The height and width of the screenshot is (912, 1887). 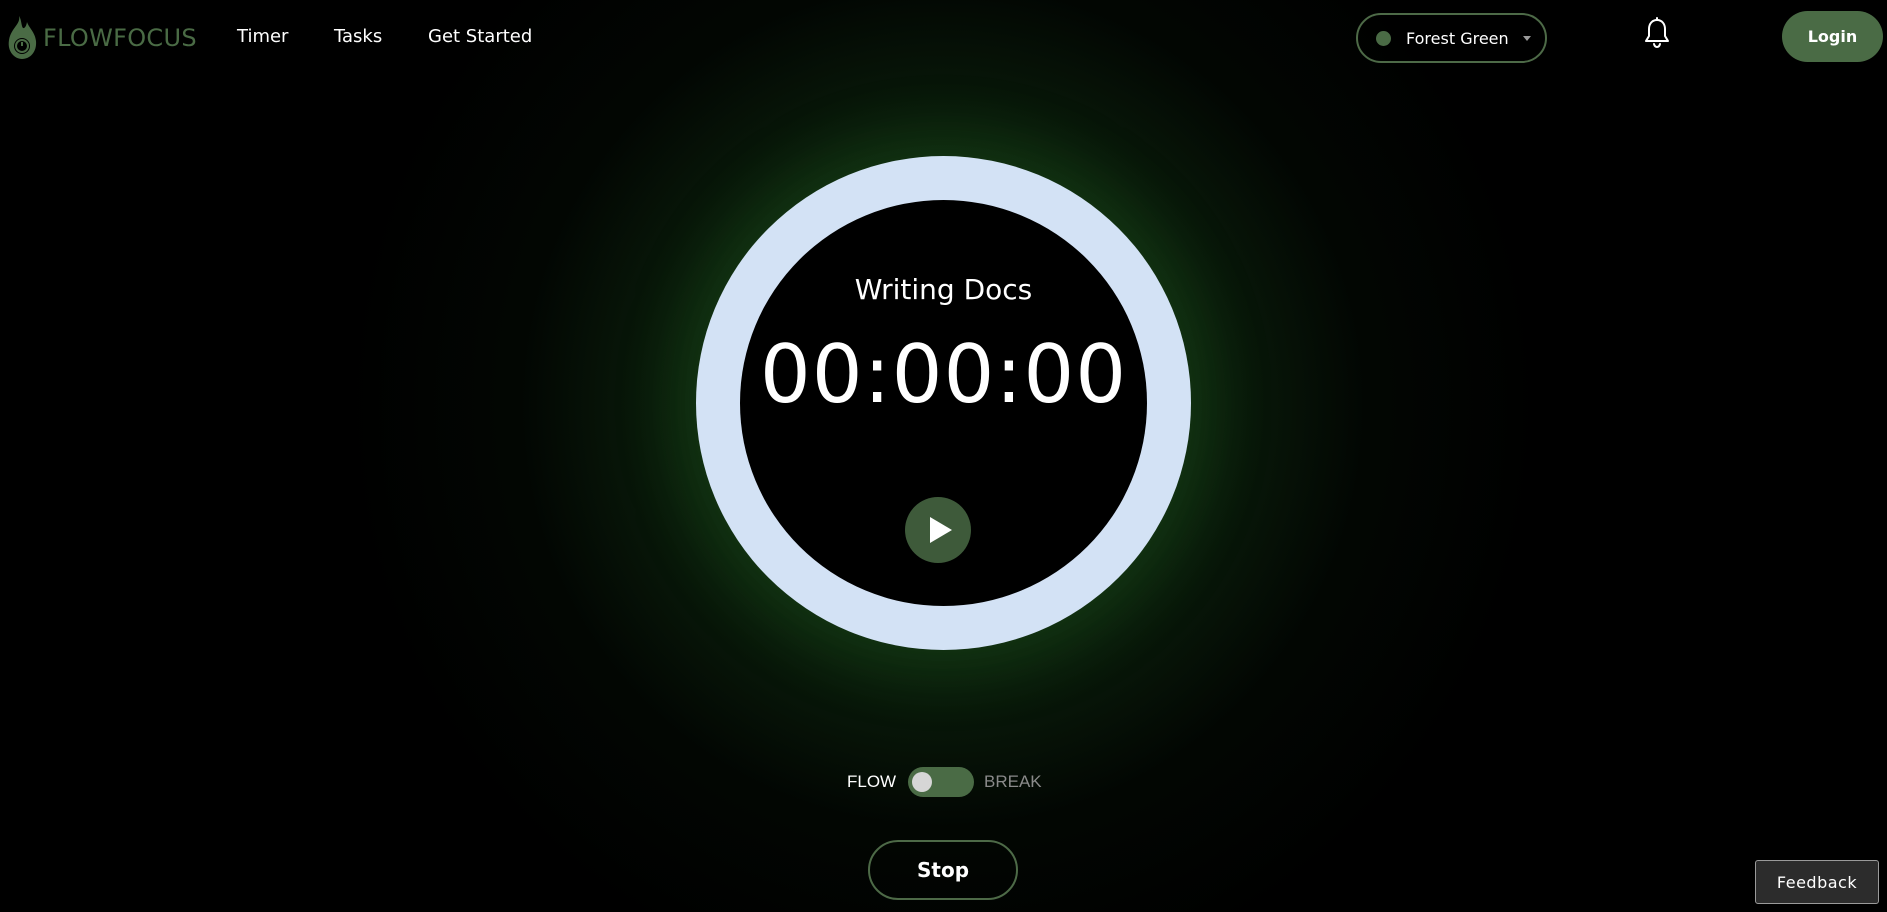 What do you see at coordinates (943, 289) in the screenshot?
I see `current-task-name: Writing Docs` at bounding box center [943, 289].